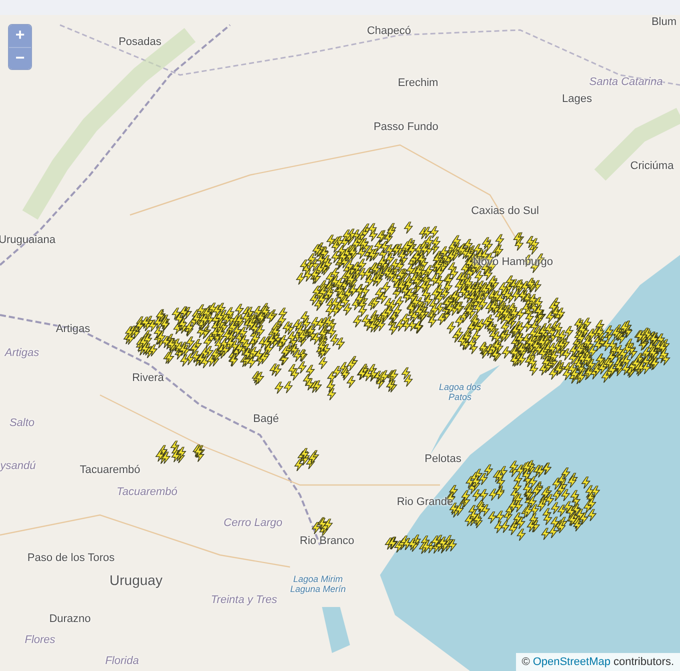  Describe the element at coordinates (406, 127) in the screenshot. I see `place-label: Passo Fundo` at that location.